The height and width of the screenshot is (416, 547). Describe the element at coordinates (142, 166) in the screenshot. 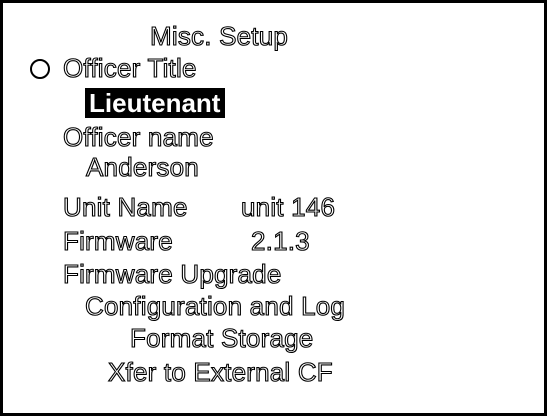

I see `officer-name-value: Anderson` at that location.